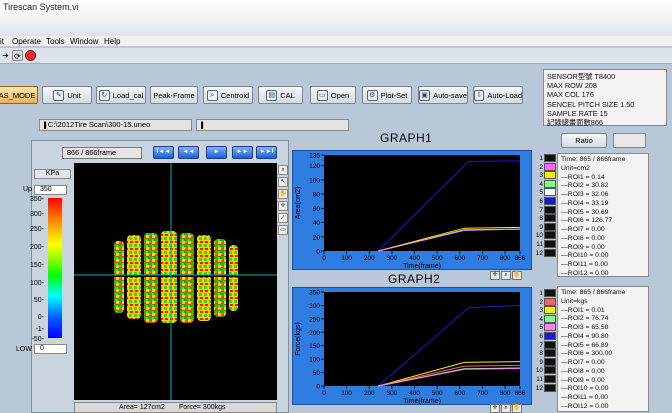  I want to click on menu-edit: it, so click(2, 41).